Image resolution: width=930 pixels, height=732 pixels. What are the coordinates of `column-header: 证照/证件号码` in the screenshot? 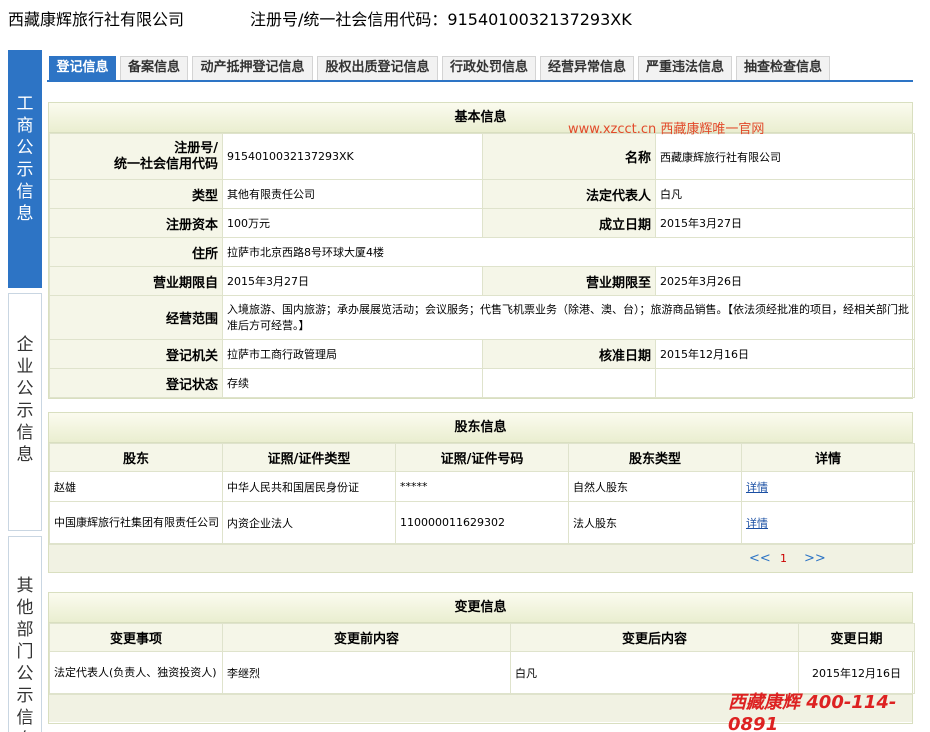 It's located at (482, 457).